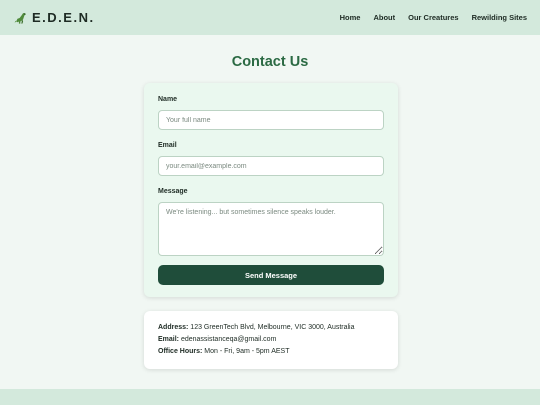  I want to click on office-hours-key: Office Hours:, so click(180, 351).